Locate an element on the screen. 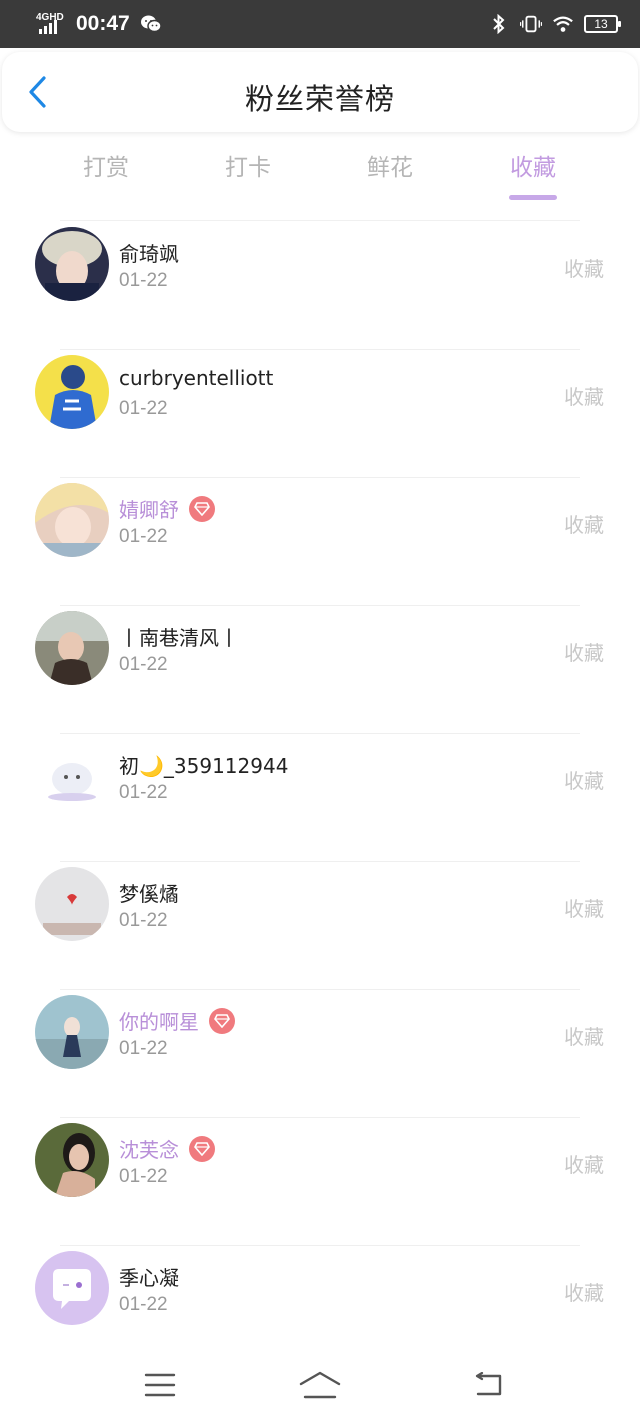  list-item: 梦傒燏 01-22 收藏 is located at coordinates (320, 926).